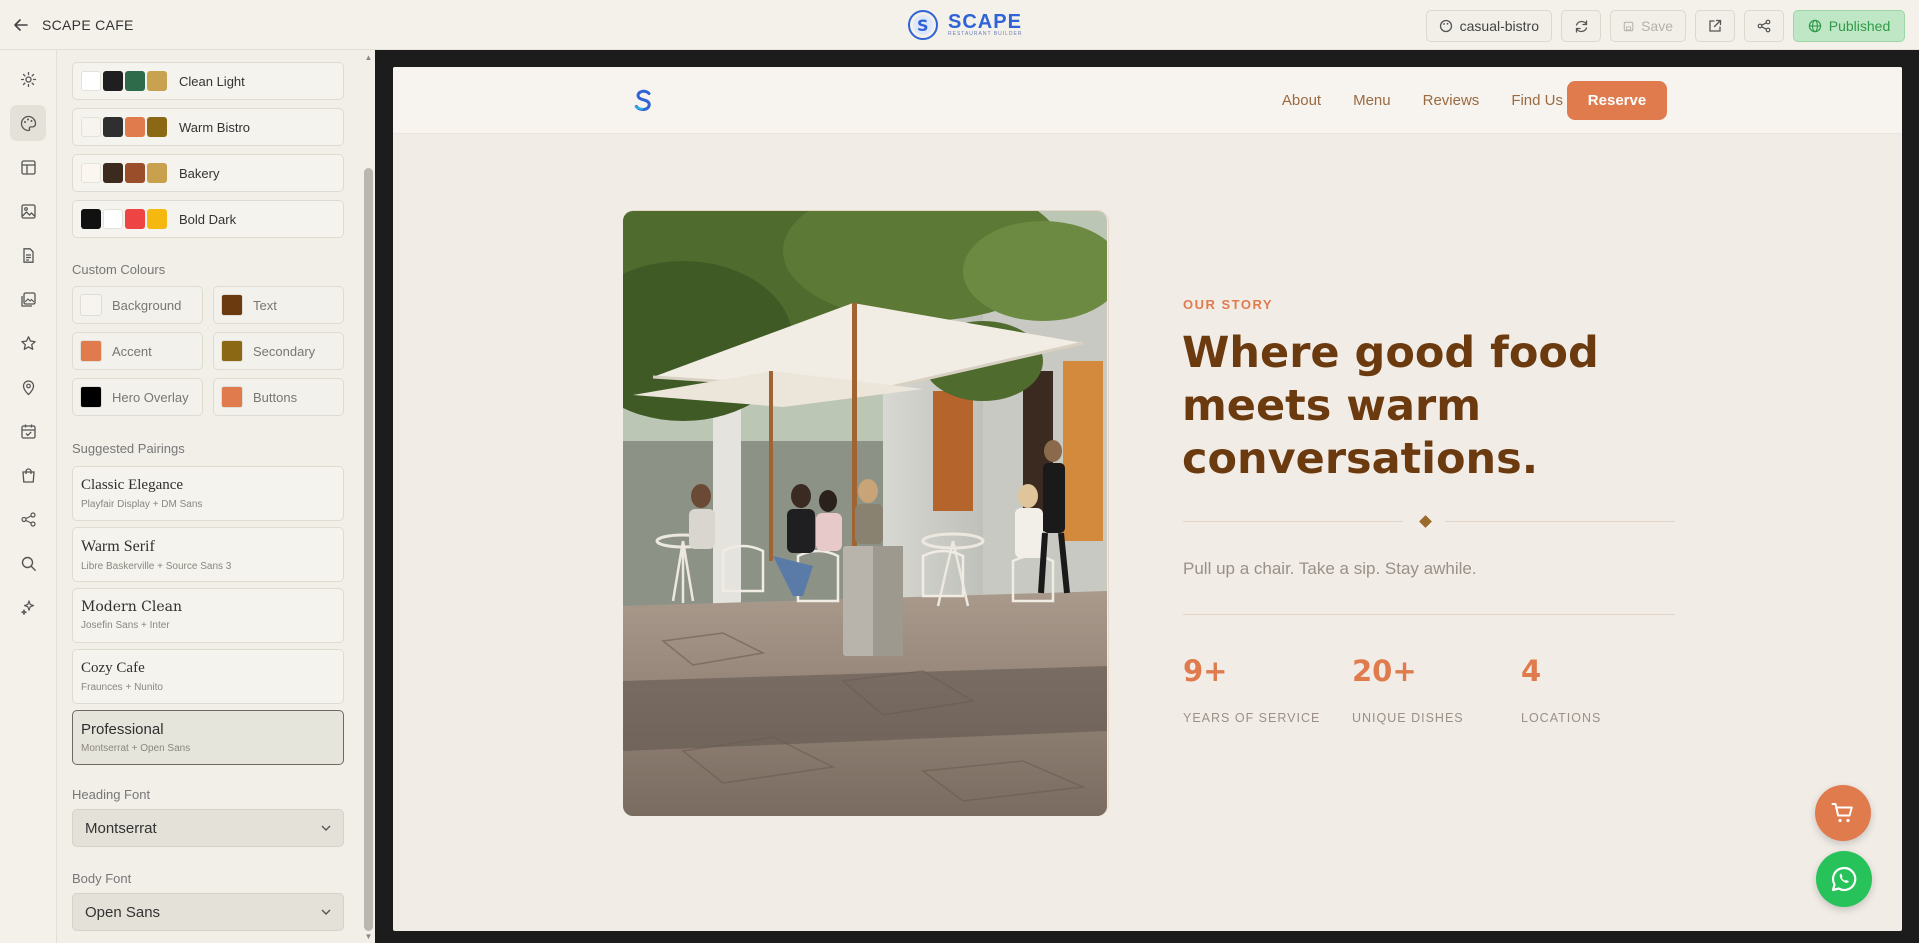 This screenshot has height=943, width=1919. I want to click on pairing-fonts: Josefin Sans + Inter, so click(125, 625).